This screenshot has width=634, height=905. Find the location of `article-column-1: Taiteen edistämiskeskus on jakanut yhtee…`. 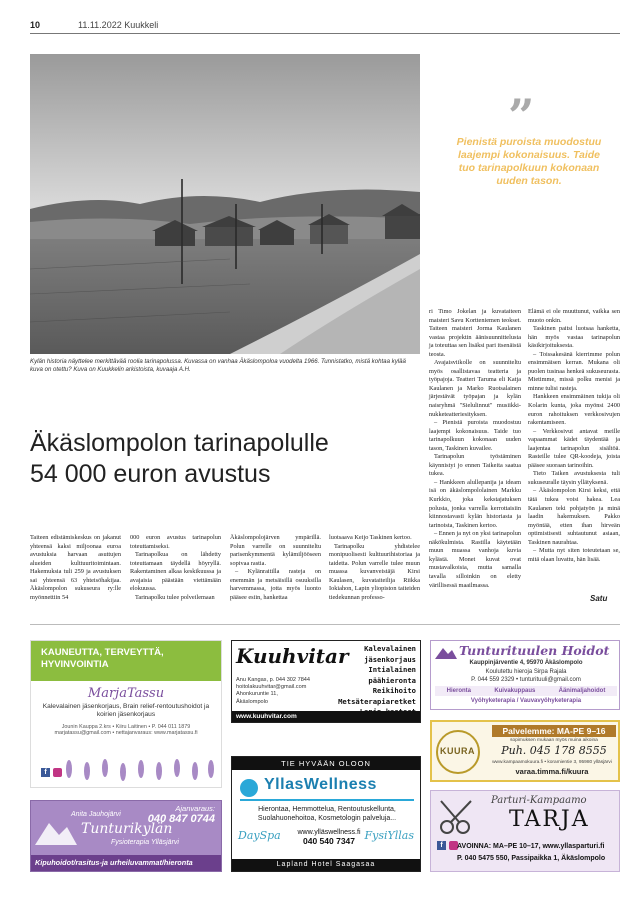

article-column-1: Taiteen edistämiskeskus on jakanut yhtee… is located at coordinates (75, 568).